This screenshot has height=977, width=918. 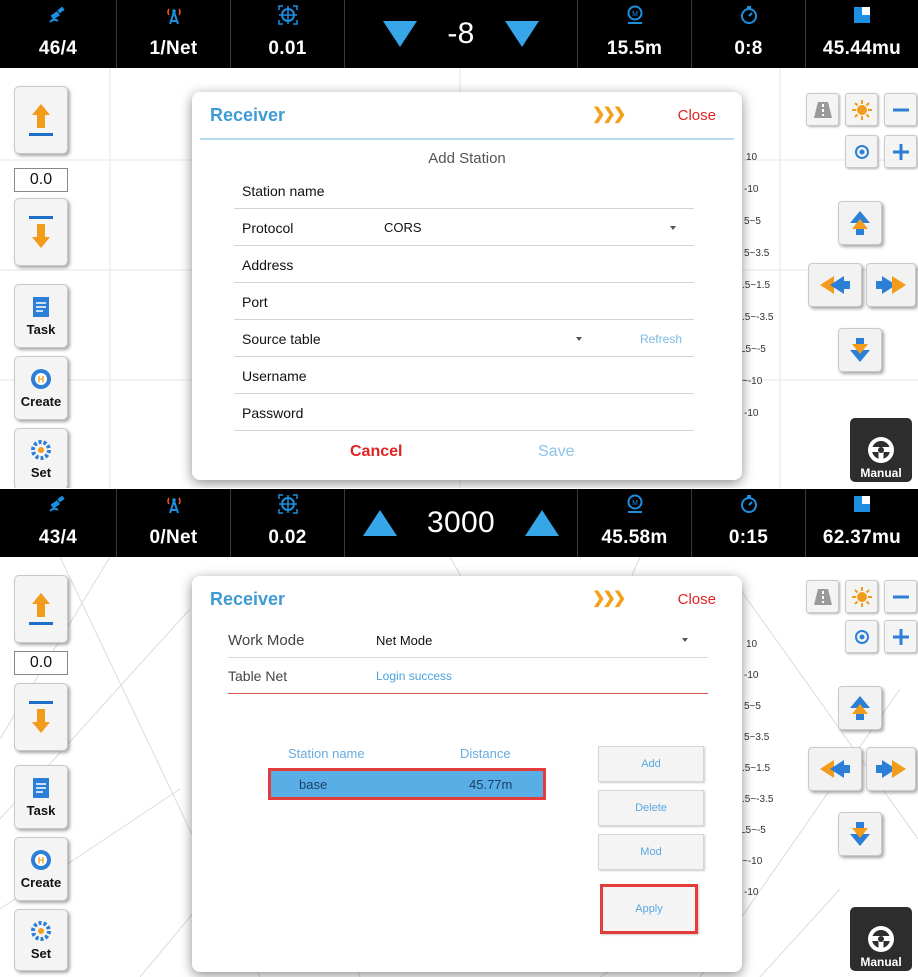 What do you see at coordinates (407, 784) in the screenshot?
I see `table-row: base 45.77m` at bounding box center [407, 784].